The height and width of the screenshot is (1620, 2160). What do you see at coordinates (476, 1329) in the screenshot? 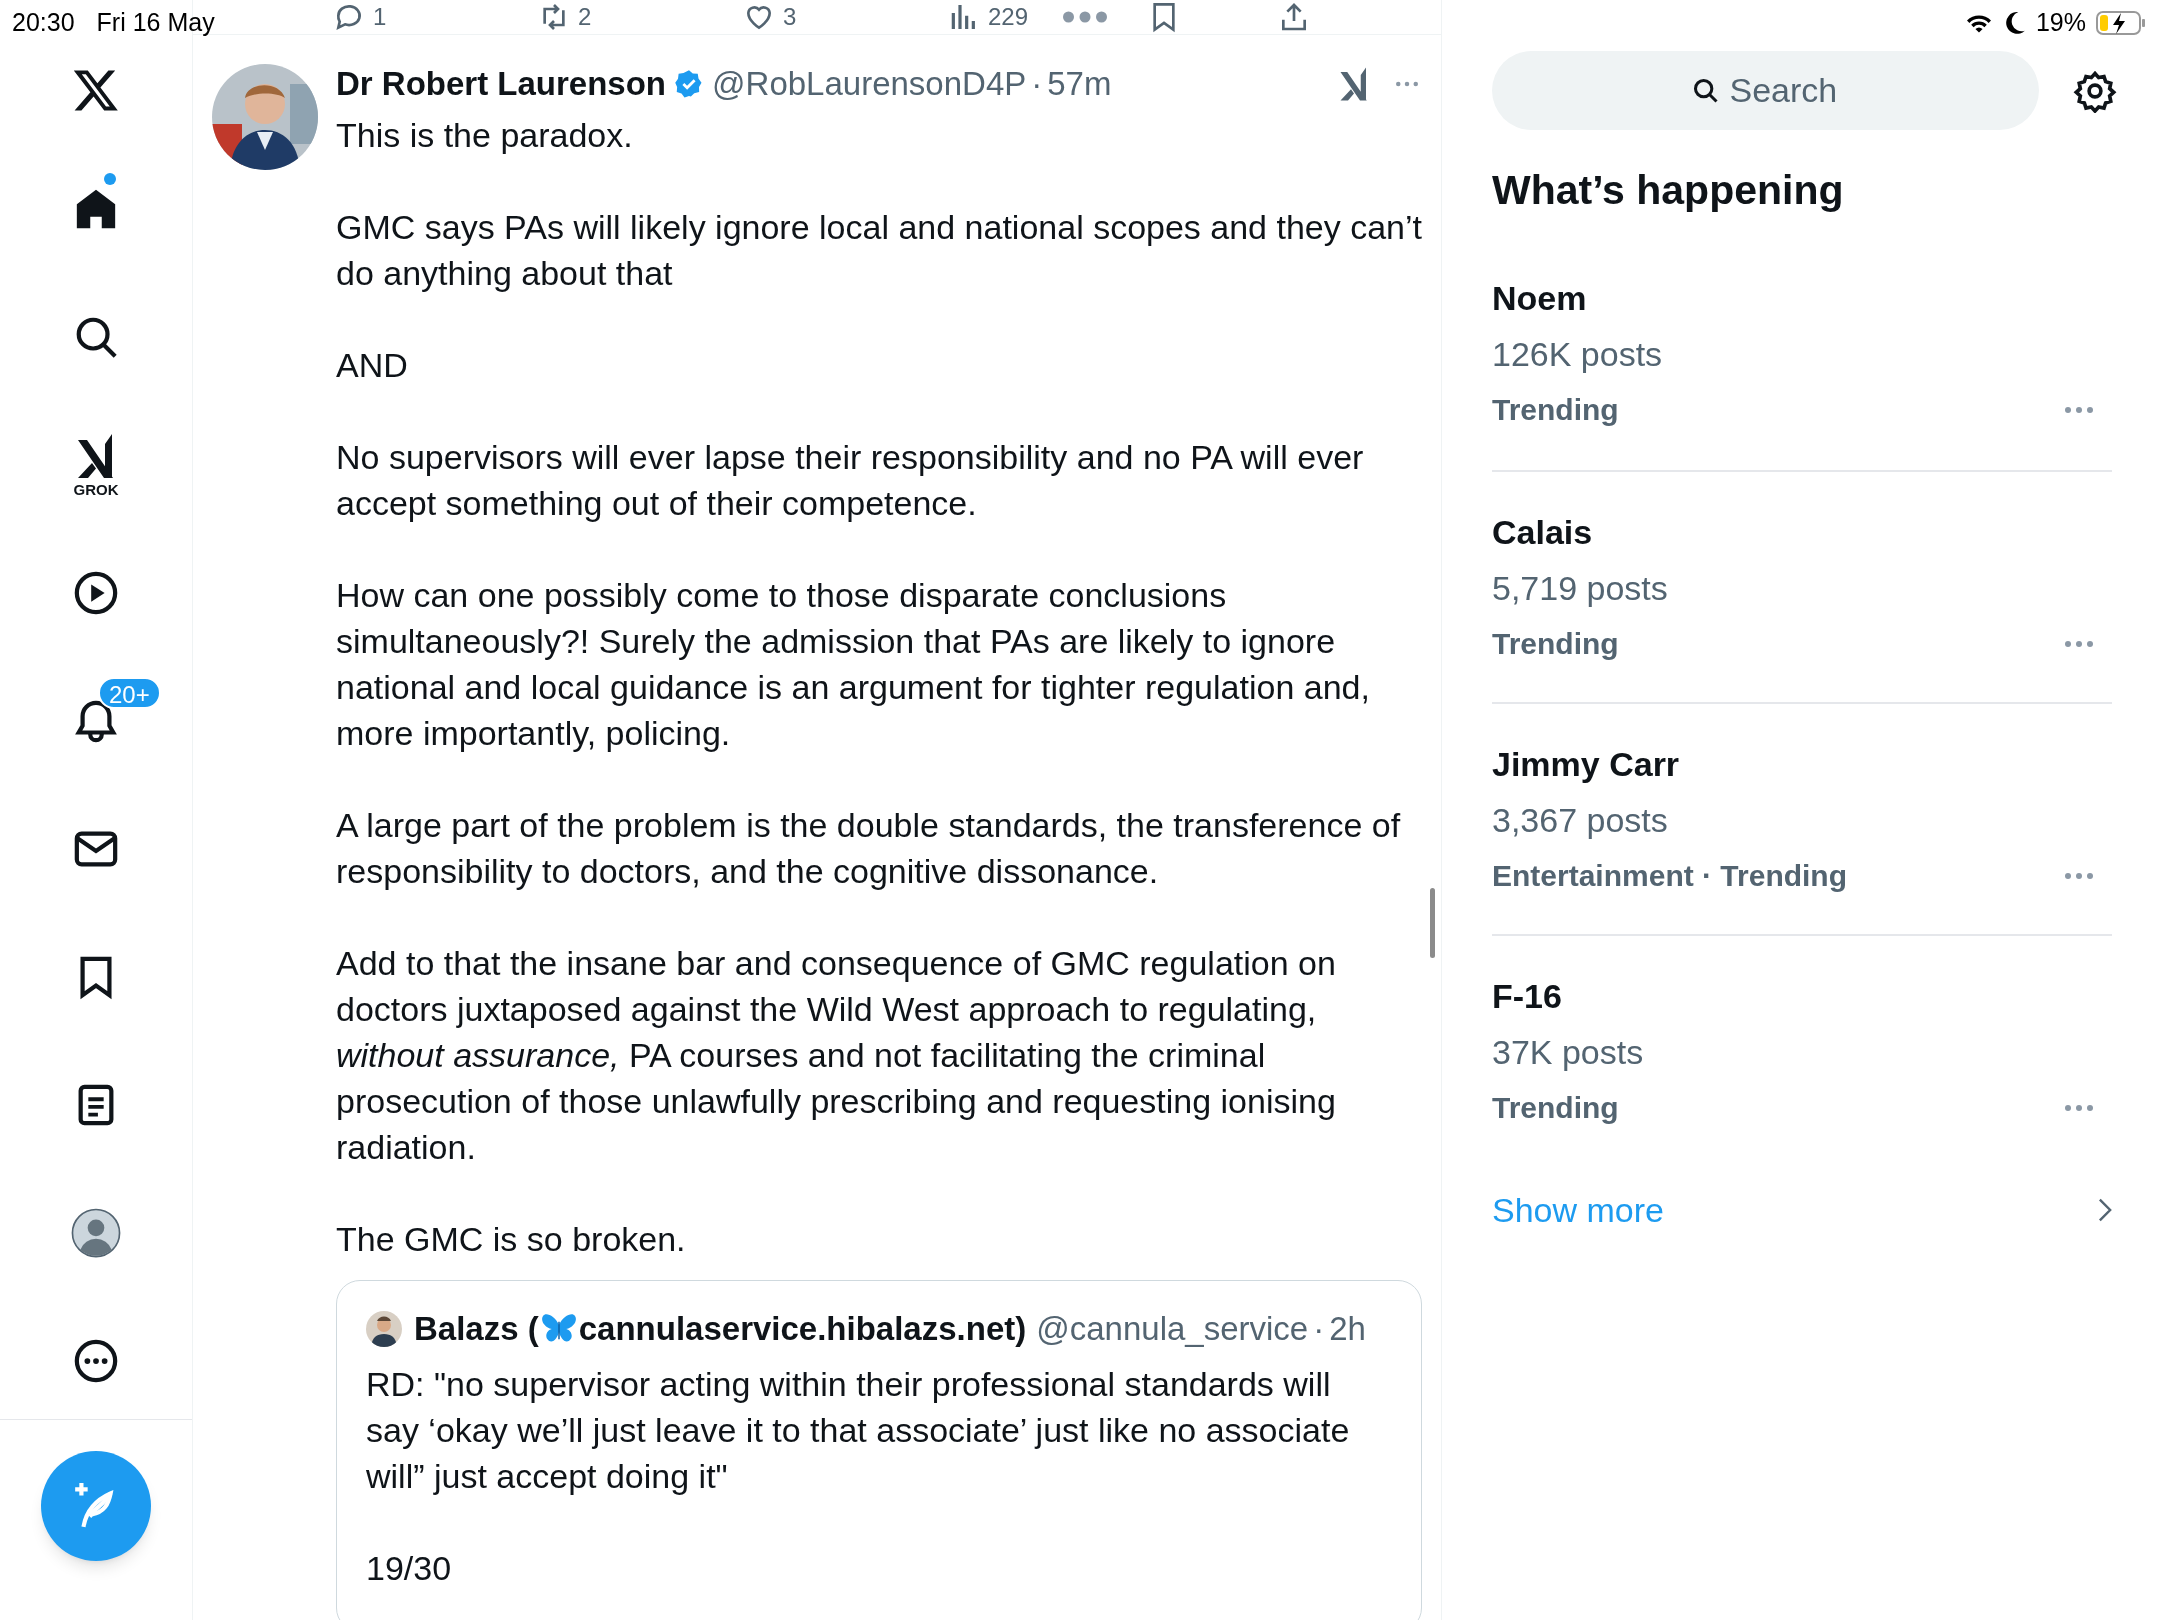
I see `quoted-author-name: Balazs (` at bounding box center [476, 1329].